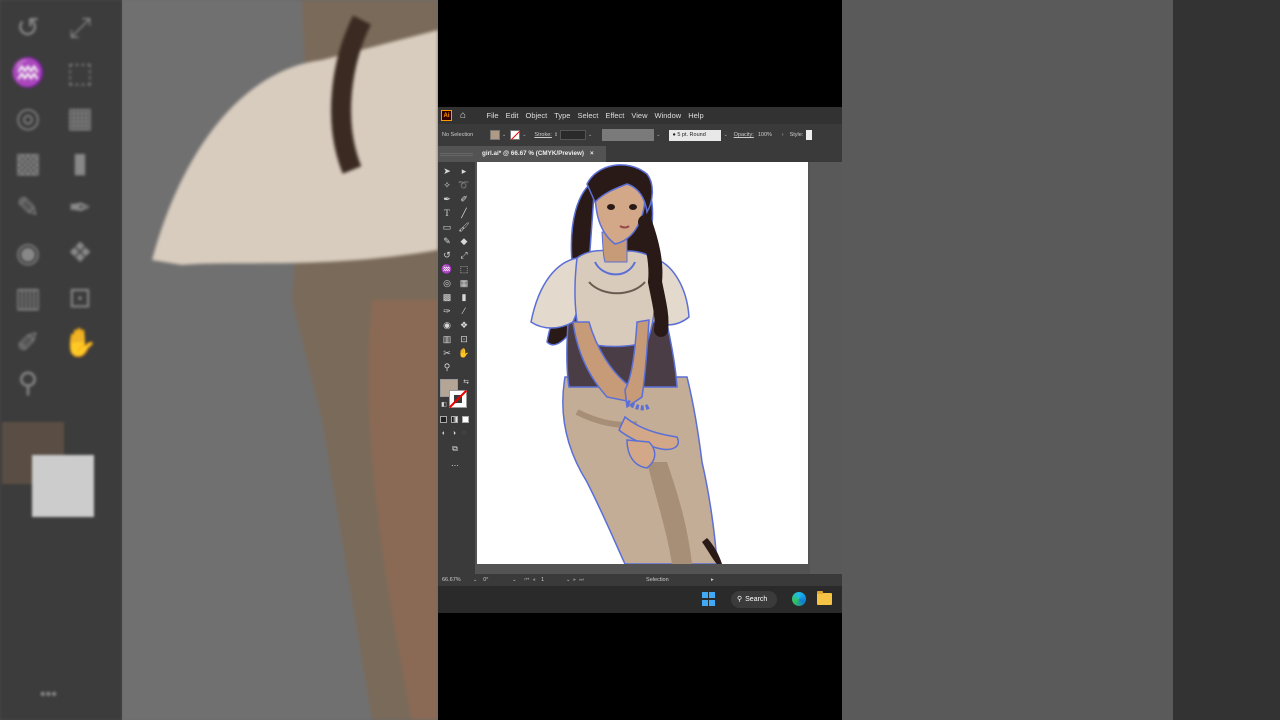 The image size is (1280, 720). I want to click on slice-icon: ✐, so click(28, 342).